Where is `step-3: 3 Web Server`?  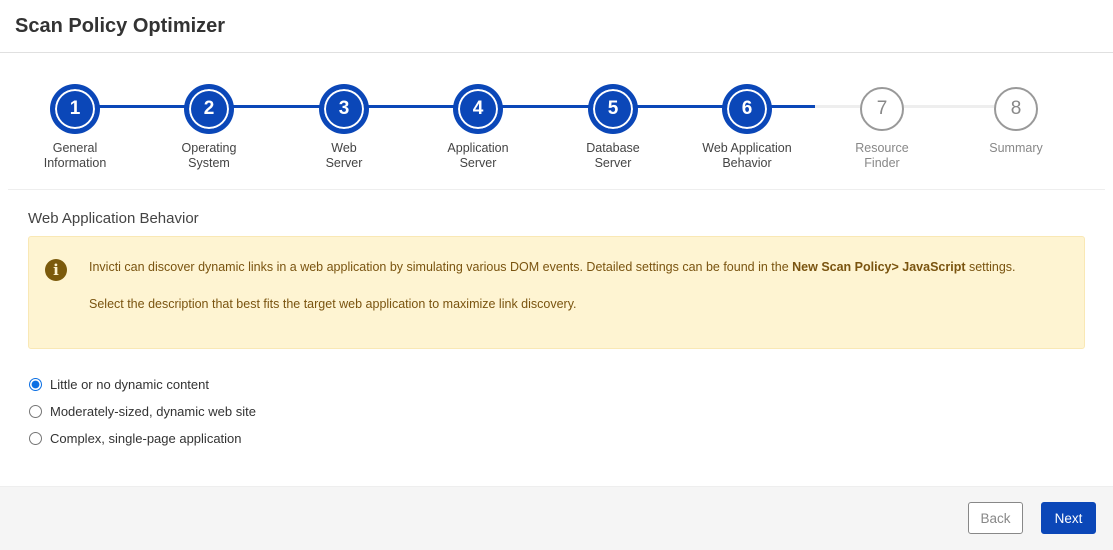 step-3: 3 Web Server is located at coordinates (344, 129).